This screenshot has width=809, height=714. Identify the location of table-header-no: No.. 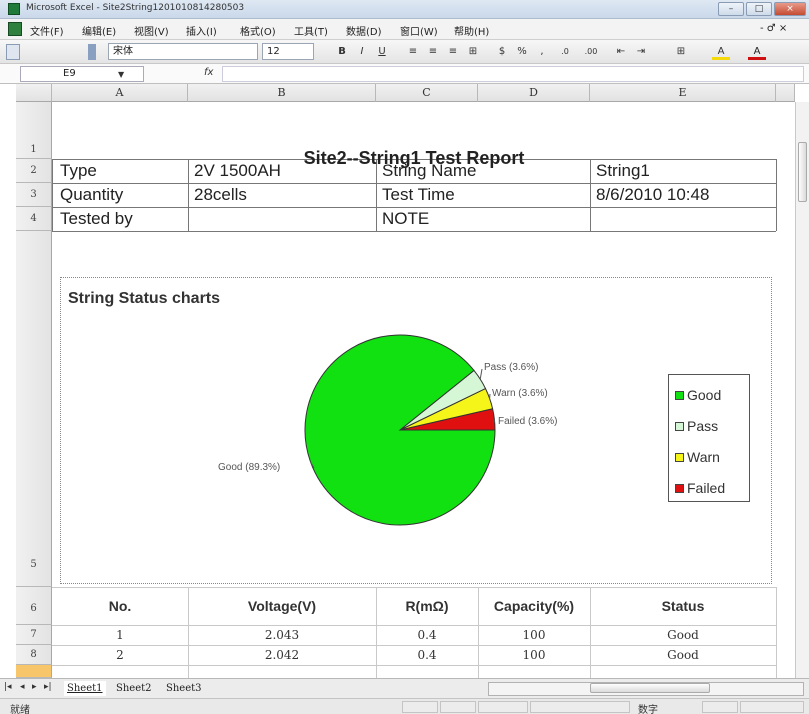
(120, 606).